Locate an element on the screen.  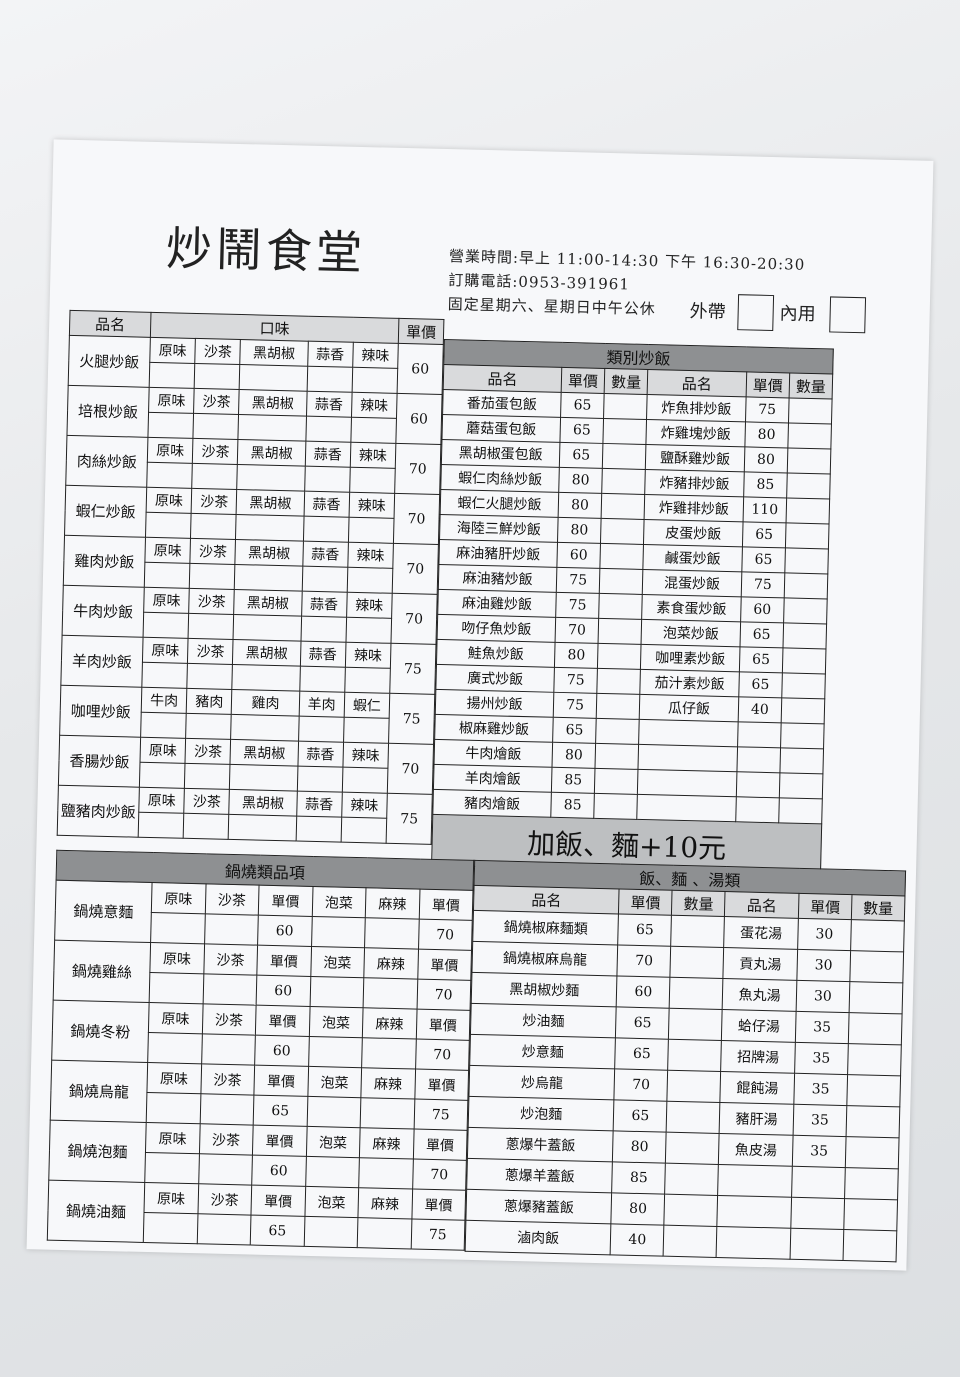
flavor-option: 蝦仁 is located at coordinates (366, 705).